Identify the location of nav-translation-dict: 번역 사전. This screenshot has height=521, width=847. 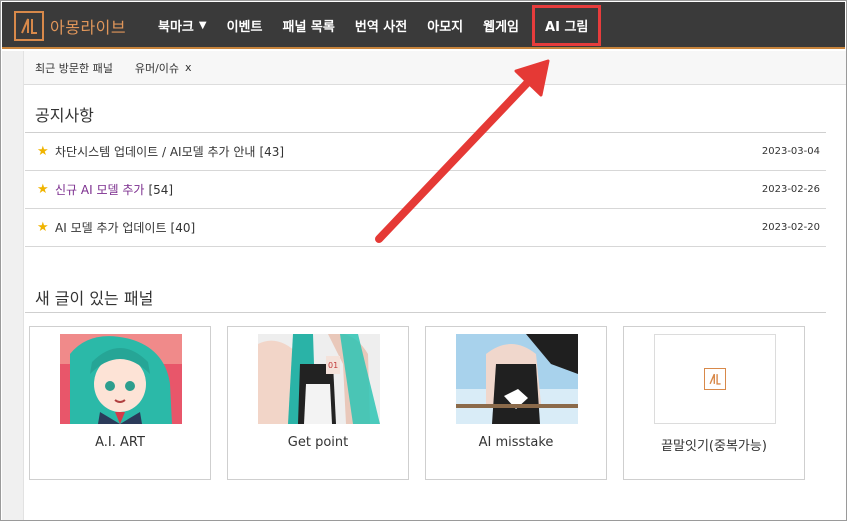
(381, 25).